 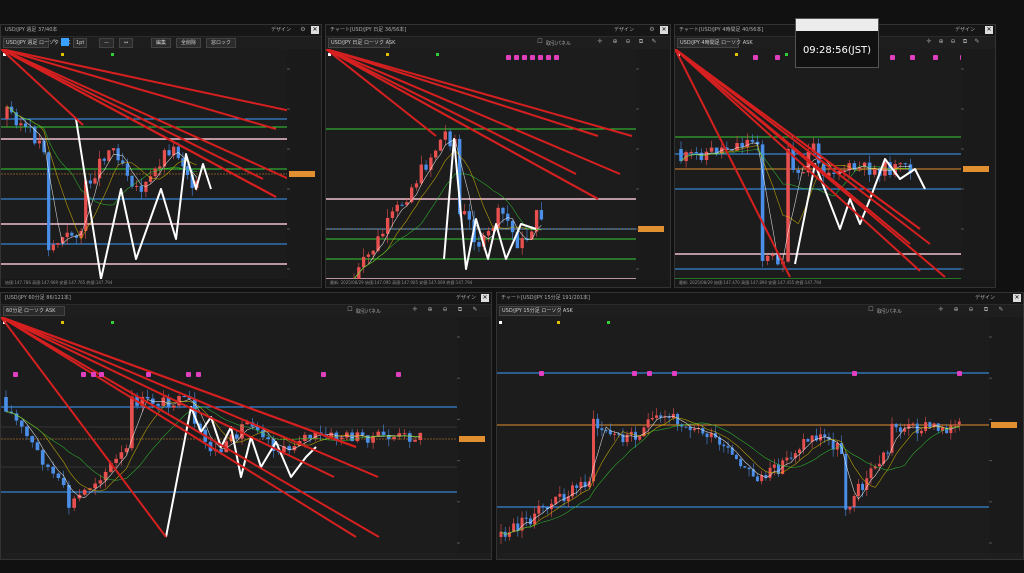 I want to click on rate-select: USD/JPY 4時間足 ローソク ASK, so click(x=715, y=43).